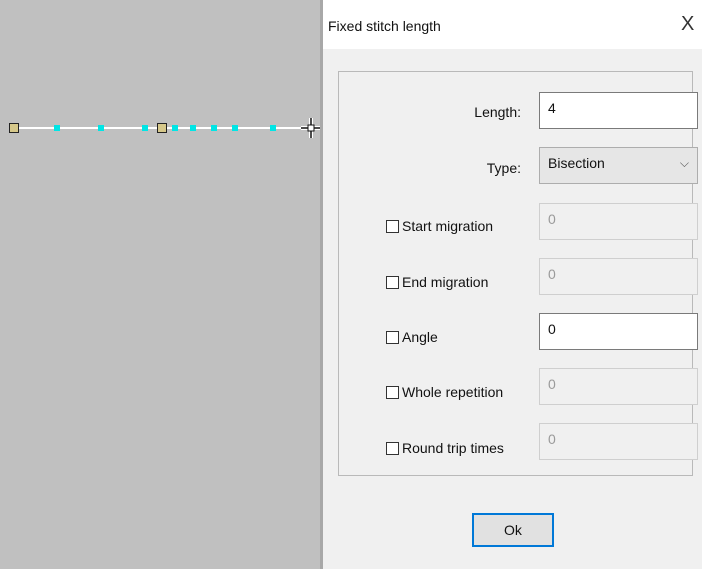  What do you see at coordinates (618, 441) in the screenshot?
I see `round-trip-times-input: 0` at bounding box center [618, 441].